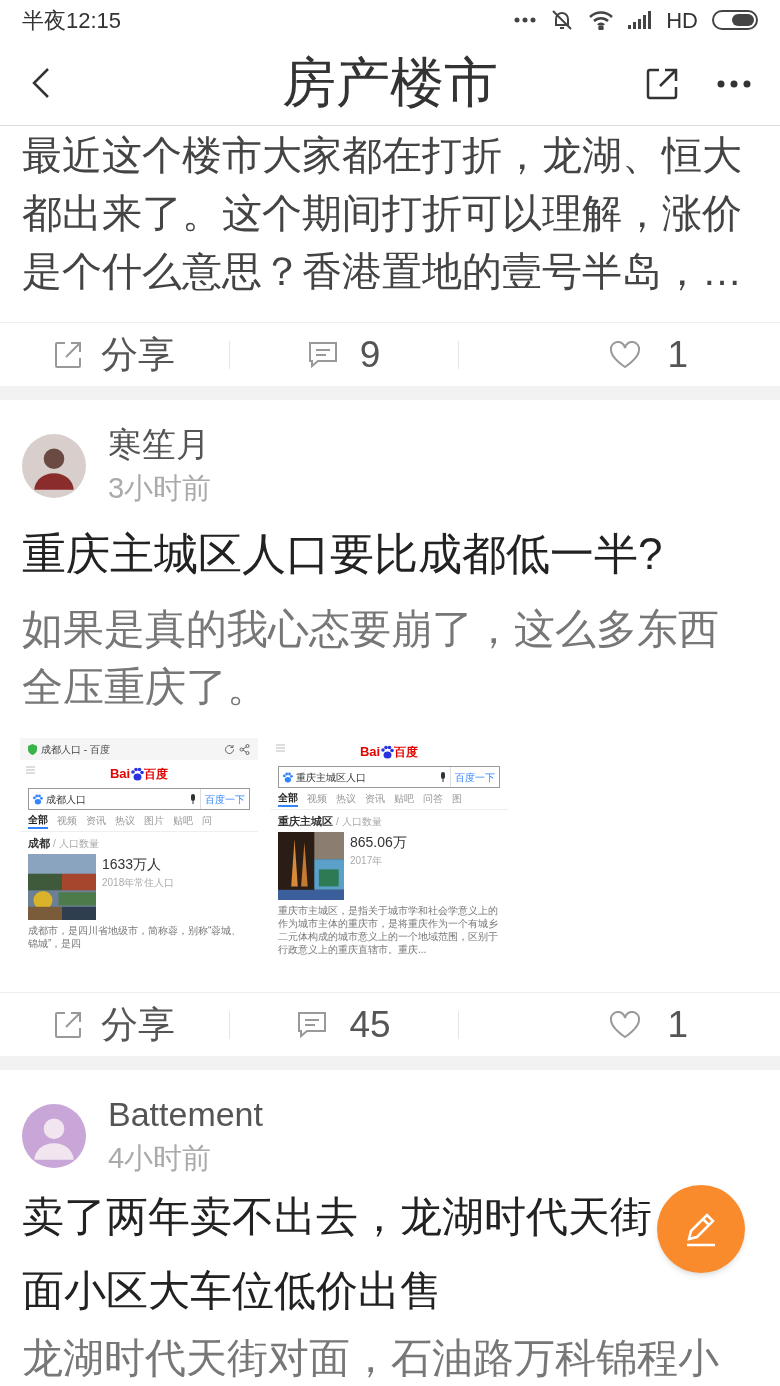 The width and height of the screenshot is (780, 1386). Describe the element at coordinates (185, 1114) in the screenshot. I see `author-name: Battement` at that location.